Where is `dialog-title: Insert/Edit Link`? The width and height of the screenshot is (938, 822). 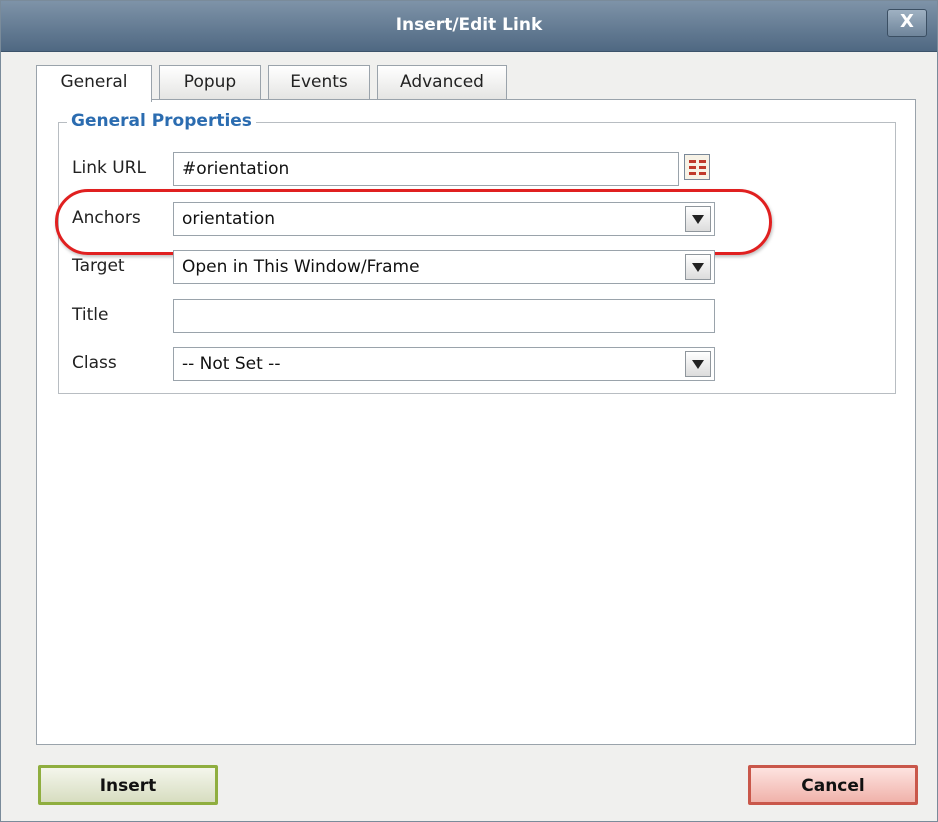
dialog-title: Insert/Edit Link is located at coordinates (469, 25).